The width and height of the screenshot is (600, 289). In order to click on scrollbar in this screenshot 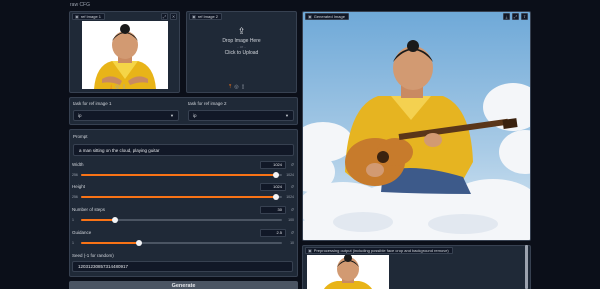, I will do `click(526, 267)`.